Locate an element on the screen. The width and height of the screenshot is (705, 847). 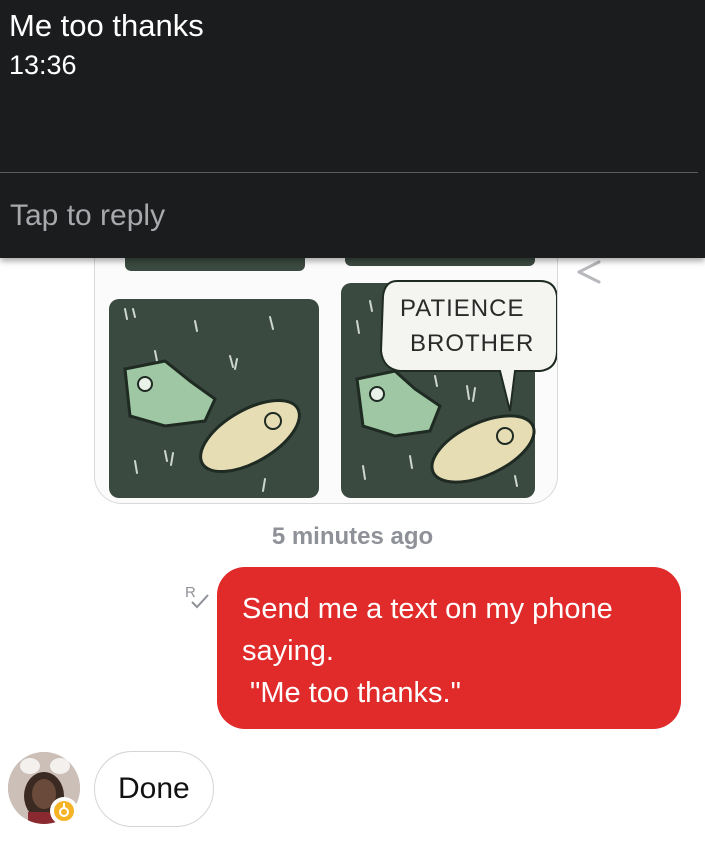
outgoing-message-line-3: "Me too thanks." is located at coordinates (351, 693).